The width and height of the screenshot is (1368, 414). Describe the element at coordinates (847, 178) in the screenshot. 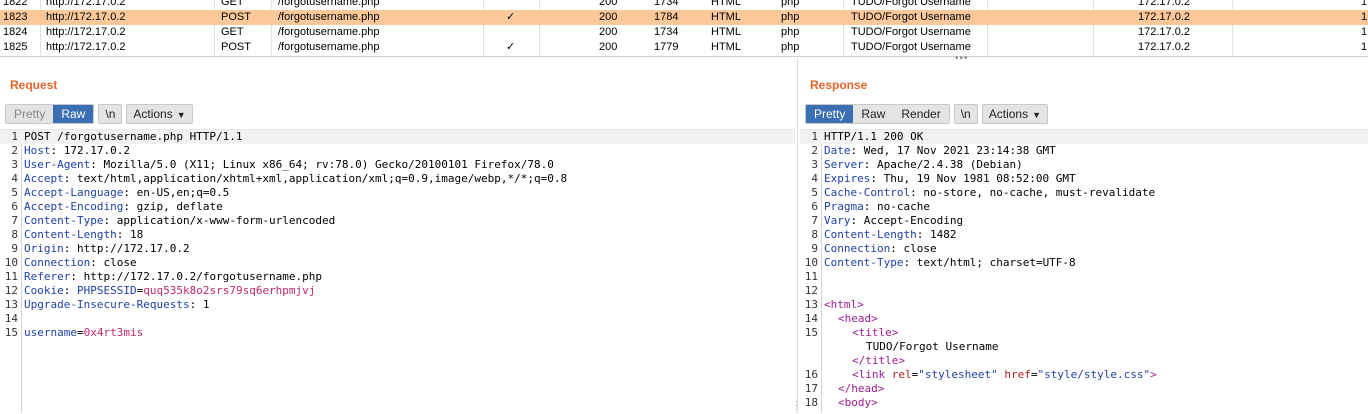

I see `header-name: Expires` at that location.